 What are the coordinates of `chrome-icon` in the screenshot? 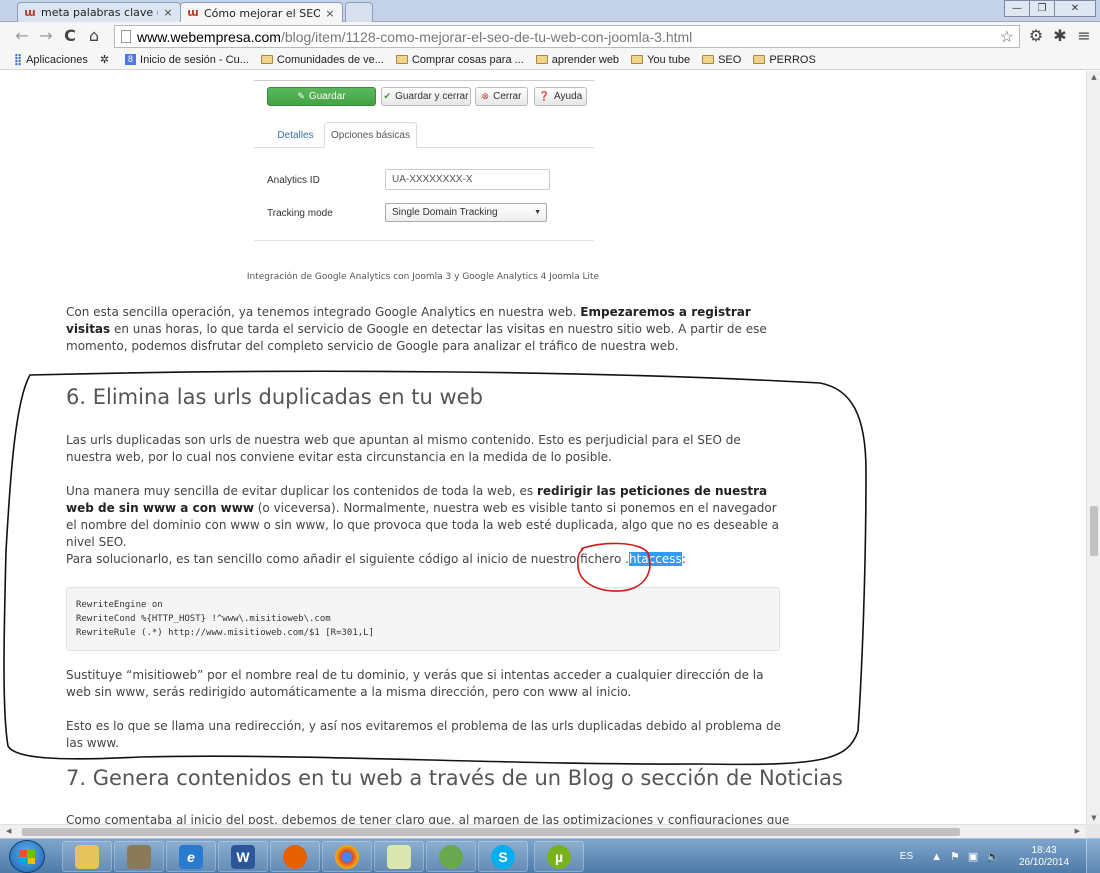 It's located at (347, 856).